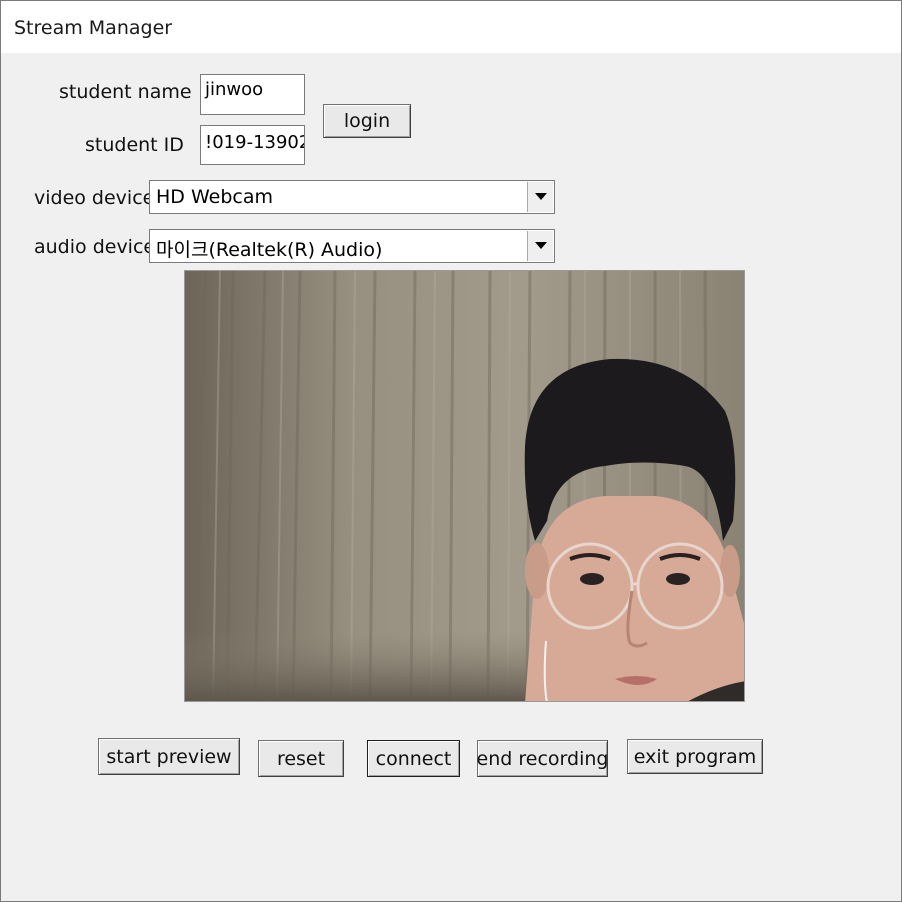 The image size is (902, 902). What do you see at coordinates (134, 145) in the screenshot?
I see `student-id-label: student ID` at bounding box center [134, 145].